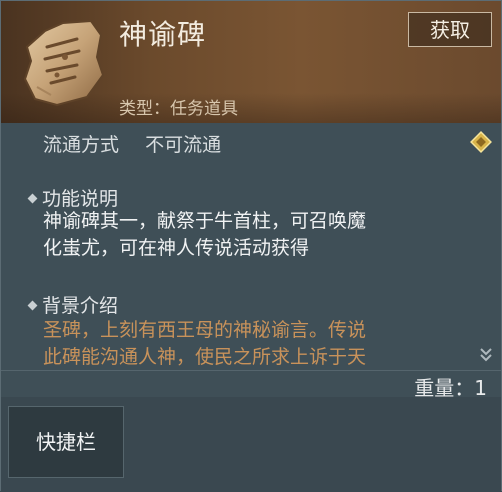  What do you see at coordinates (253, 343) in the screenshot?
I see `background-lore-text: 圣碑，上刻有西王母的神秘谕言。传说 此碑能沟通人神，使民之所求上诉于天` at bounding box center [253, 343].